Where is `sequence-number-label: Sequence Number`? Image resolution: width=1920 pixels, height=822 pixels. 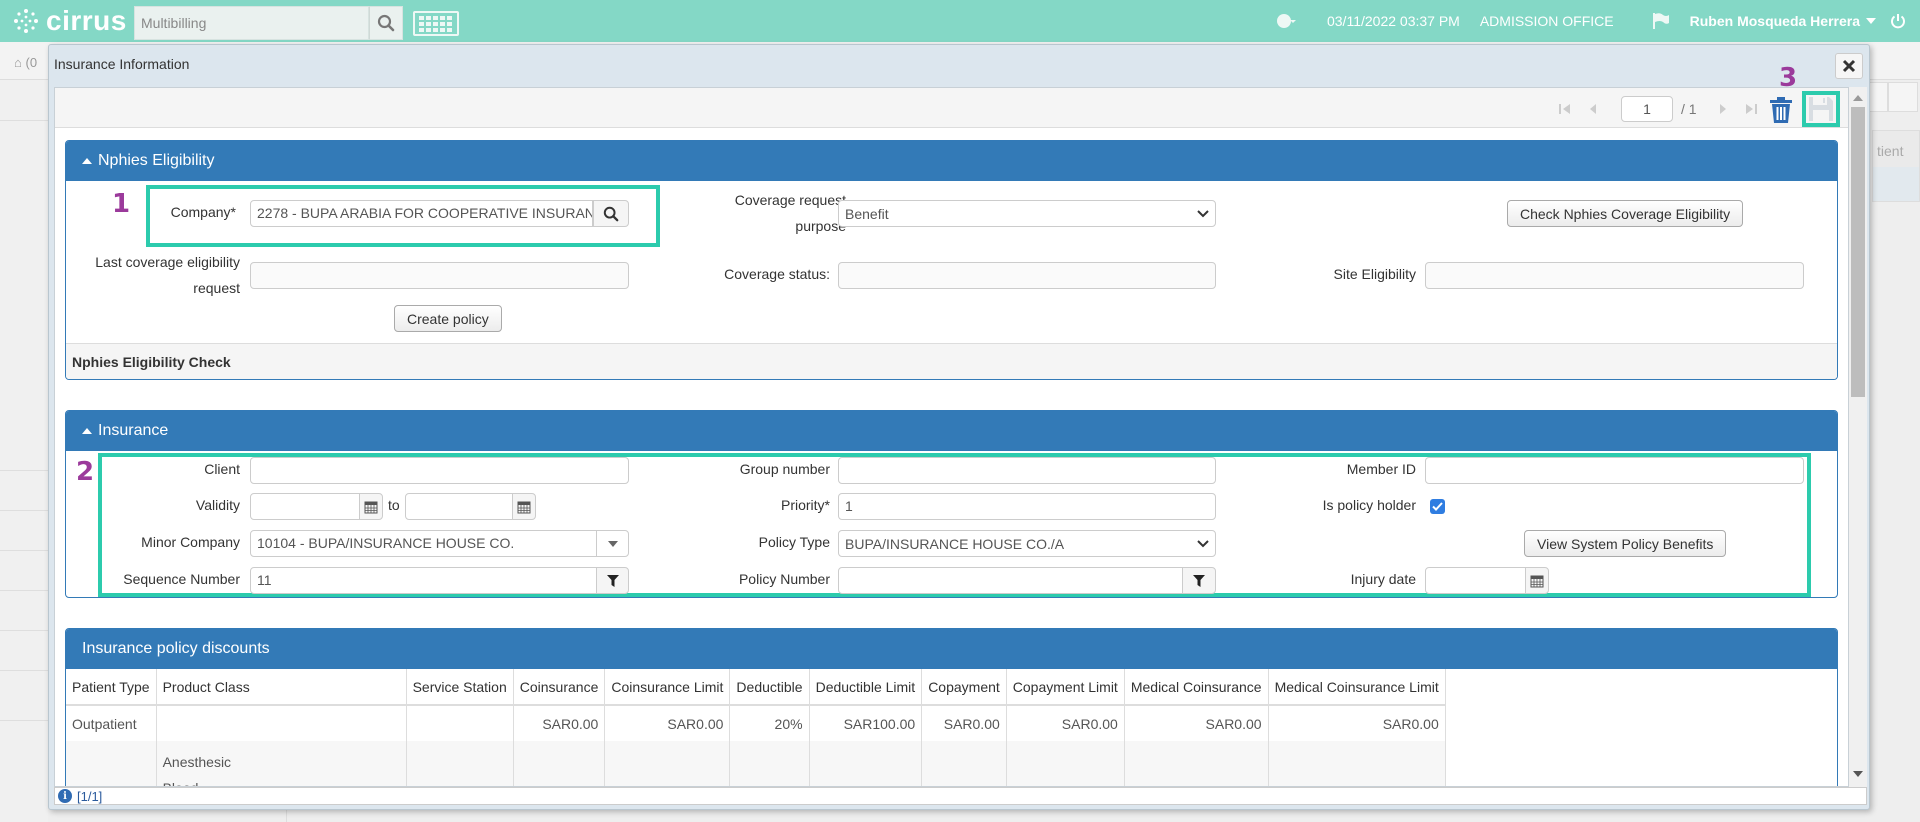
sequence-number-label: Sequence Number is located at coordinates (181, 579).